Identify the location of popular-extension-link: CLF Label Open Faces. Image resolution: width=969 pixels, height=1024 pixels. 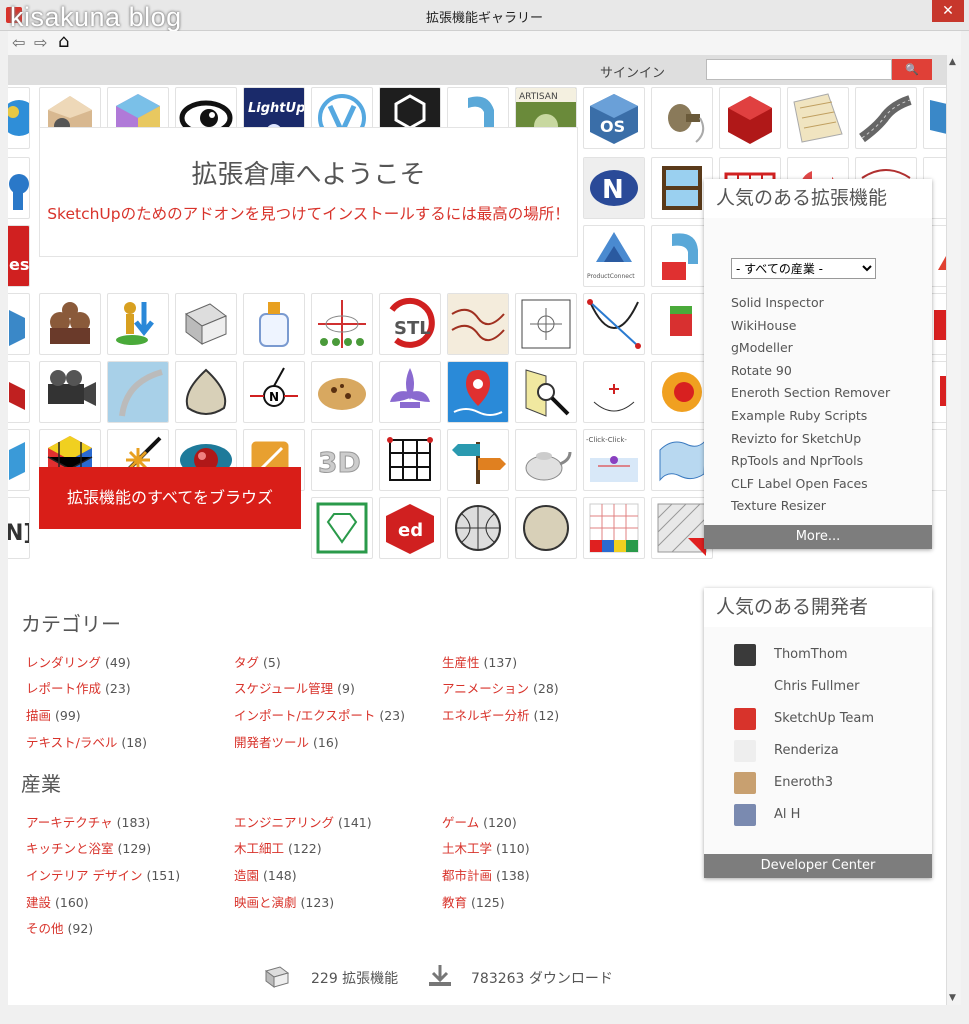
(810, 487).